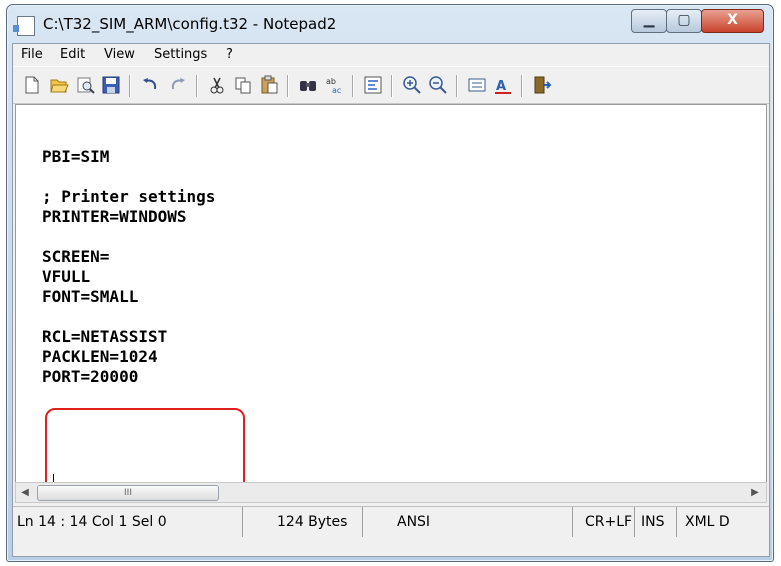  What do you see at coordinates (542, 85) in the screenshot?
I see `exit-icon` at bounding box center [542, 85].